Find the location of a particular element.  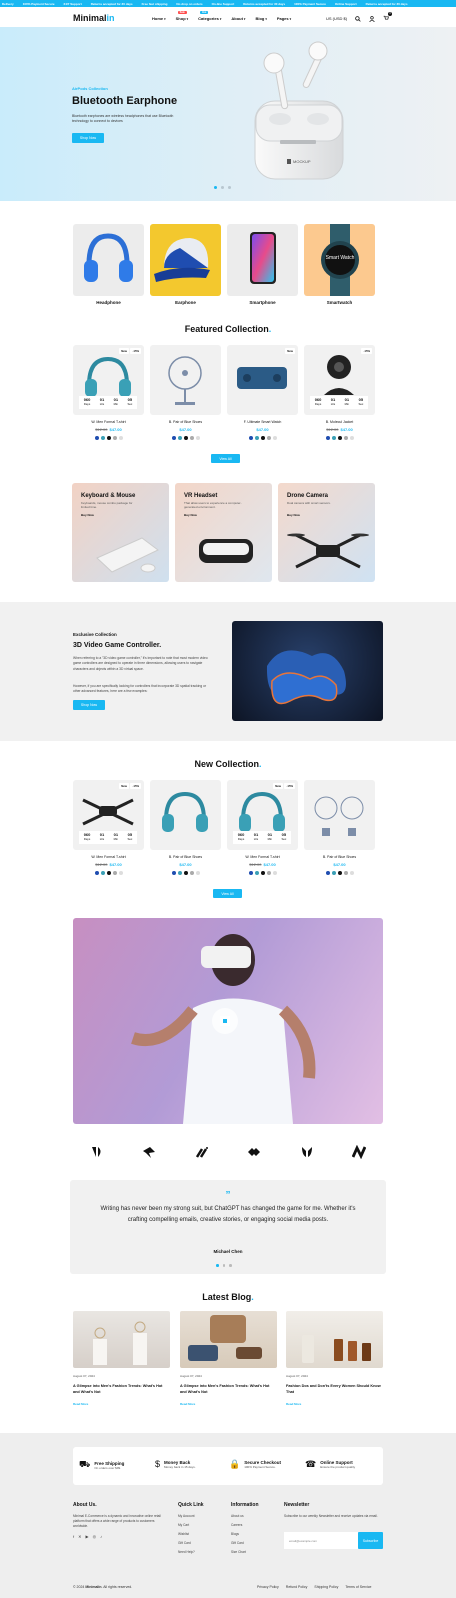

footer-link: Size Chart is located at coordinates (245, 1552).